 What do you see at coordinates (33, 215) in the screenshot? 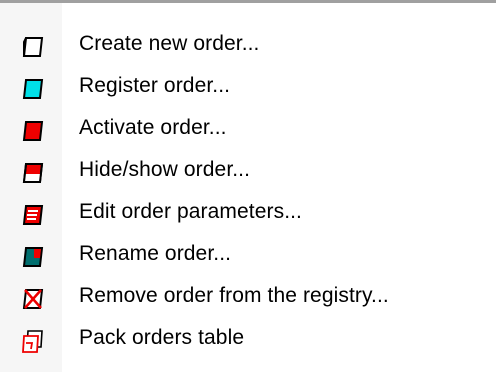
I see `edit-parameters-icon` at bounding box center [33, 215].